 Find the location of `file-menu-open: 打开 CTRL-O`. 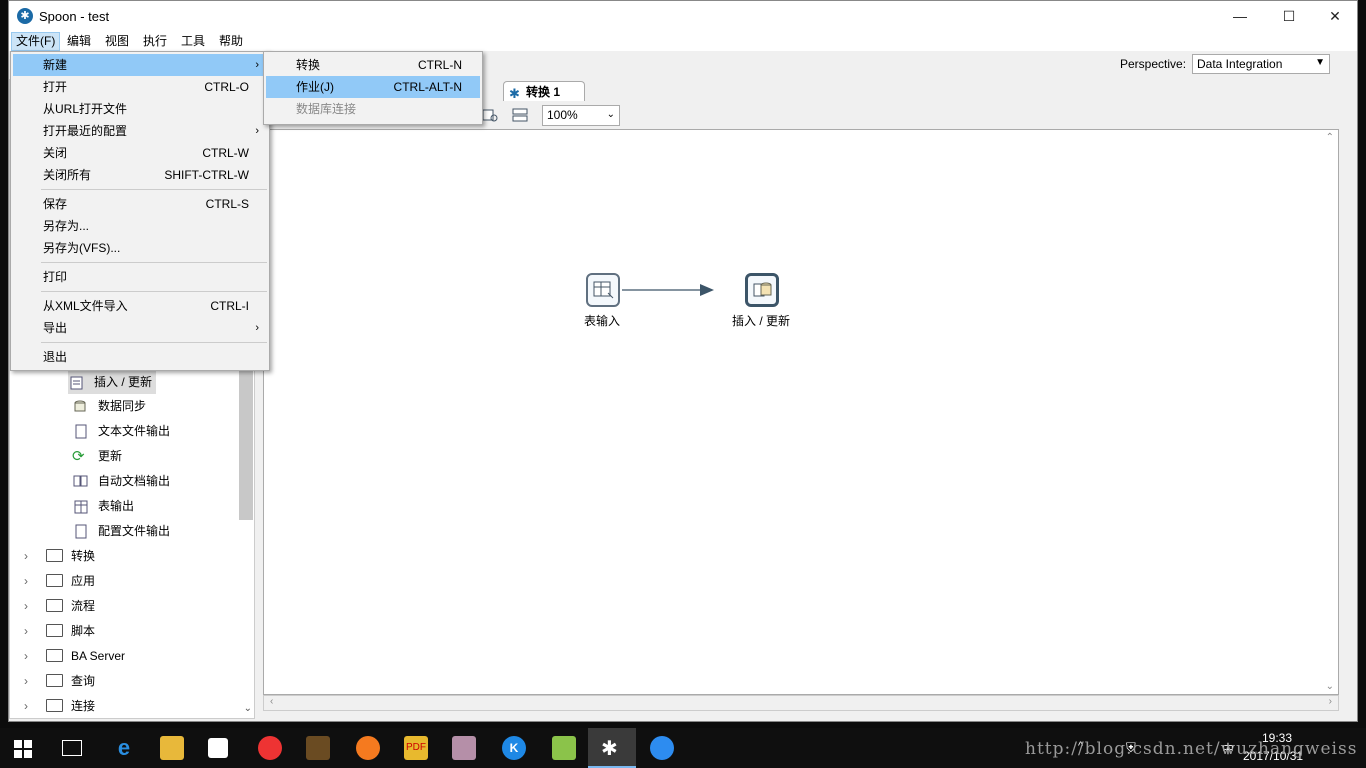

file-menu-open: 打开 CTRL-O is located at coordinates (140, 87).